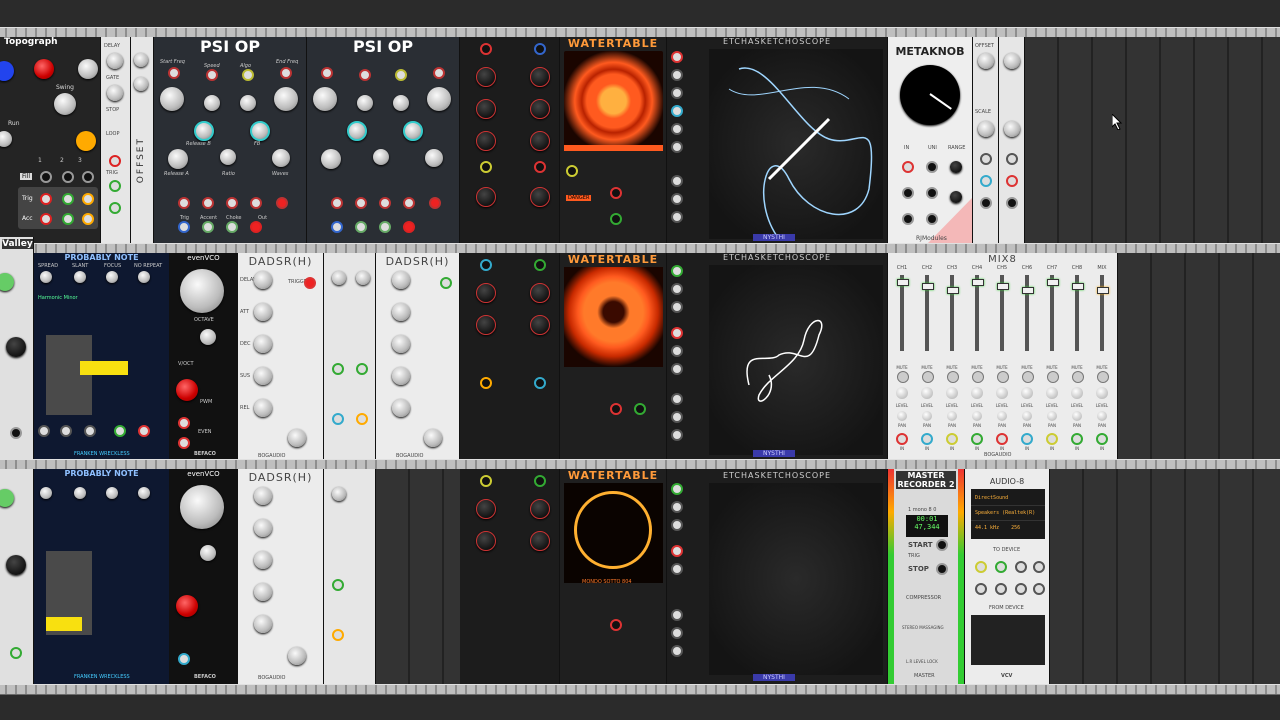 This screenshot has width=1280, height=720. What do you see at coordinates (116, 140) in the screenshot?
I see `offset-module: DELAY GATE STOP LOOP TRIG` at bounding box center [116, 140].